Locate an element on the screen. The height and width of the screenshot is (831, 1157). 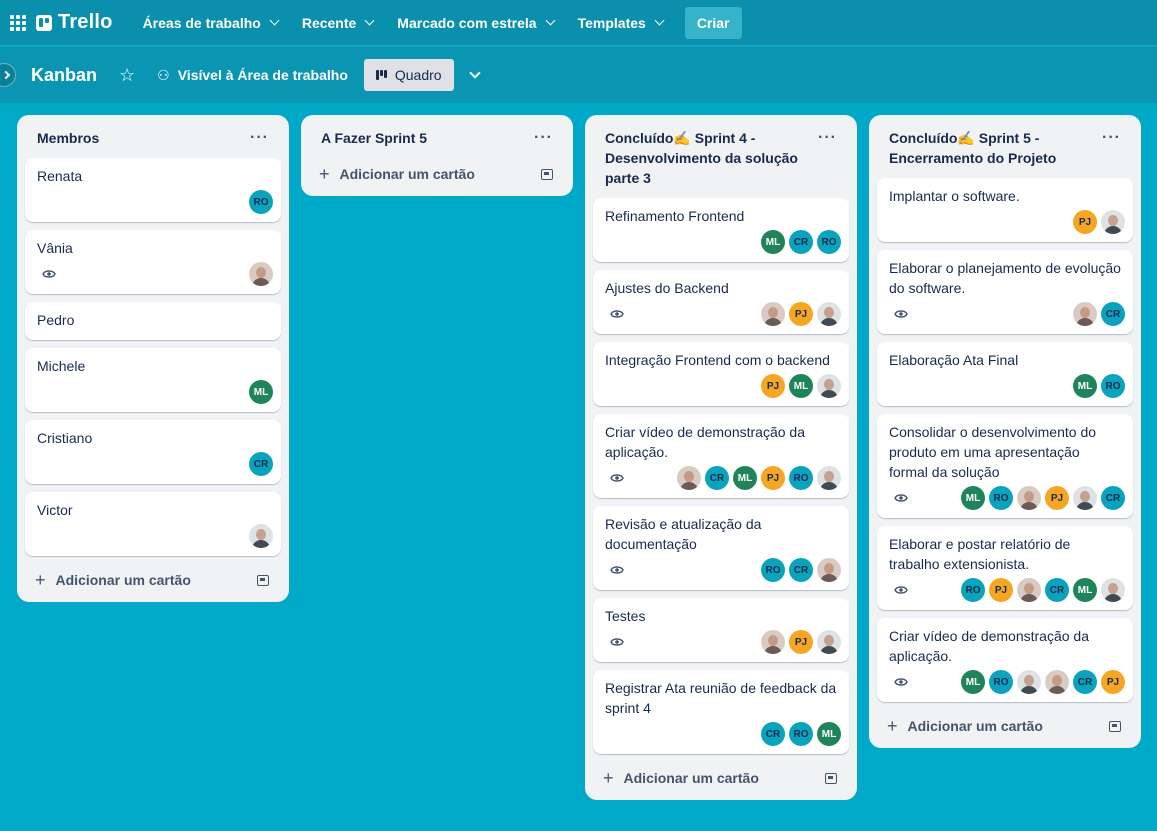
card: Victor is located at coordinates (153, 524).